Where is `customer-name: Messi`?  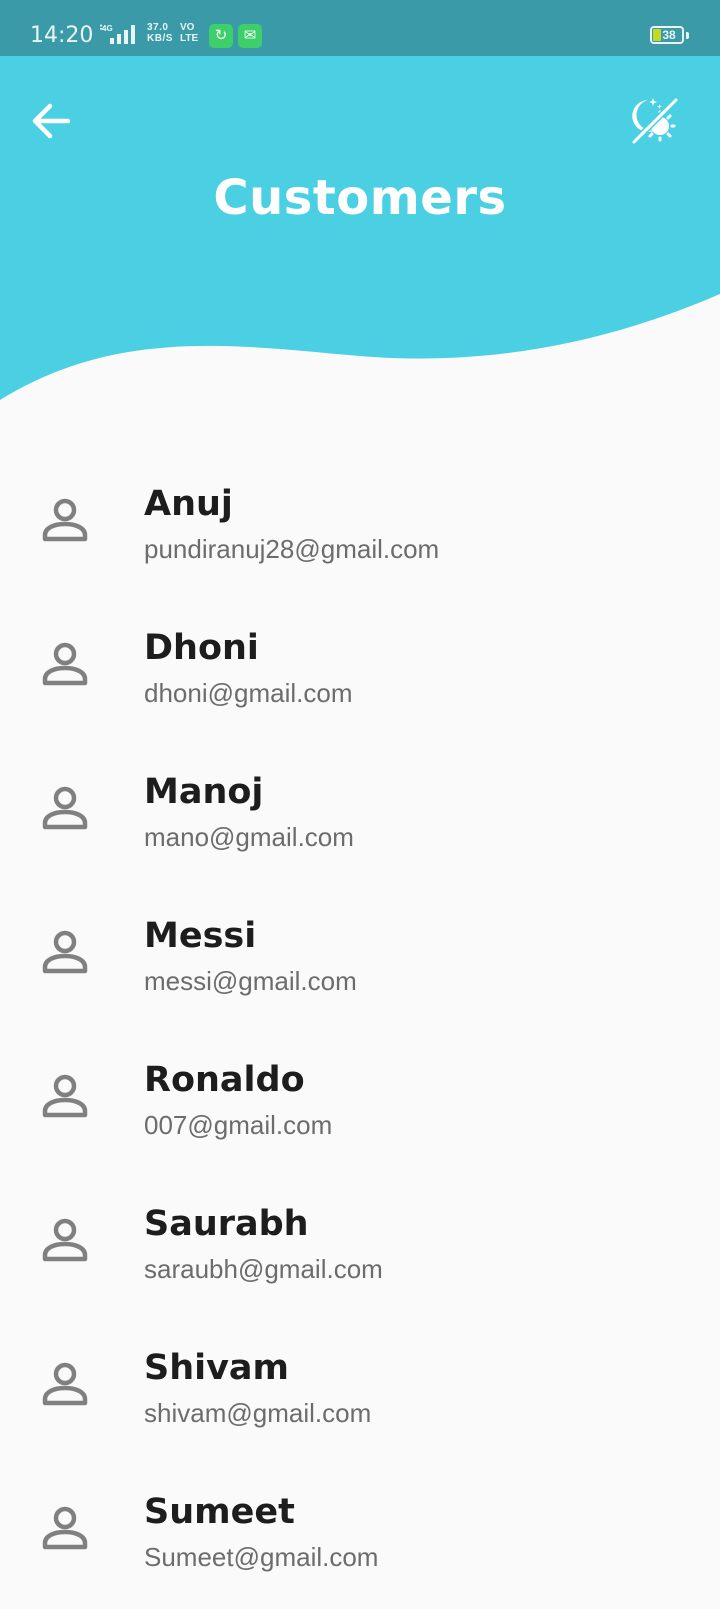
customer-name: Messi is located at coordinates (200, 936).